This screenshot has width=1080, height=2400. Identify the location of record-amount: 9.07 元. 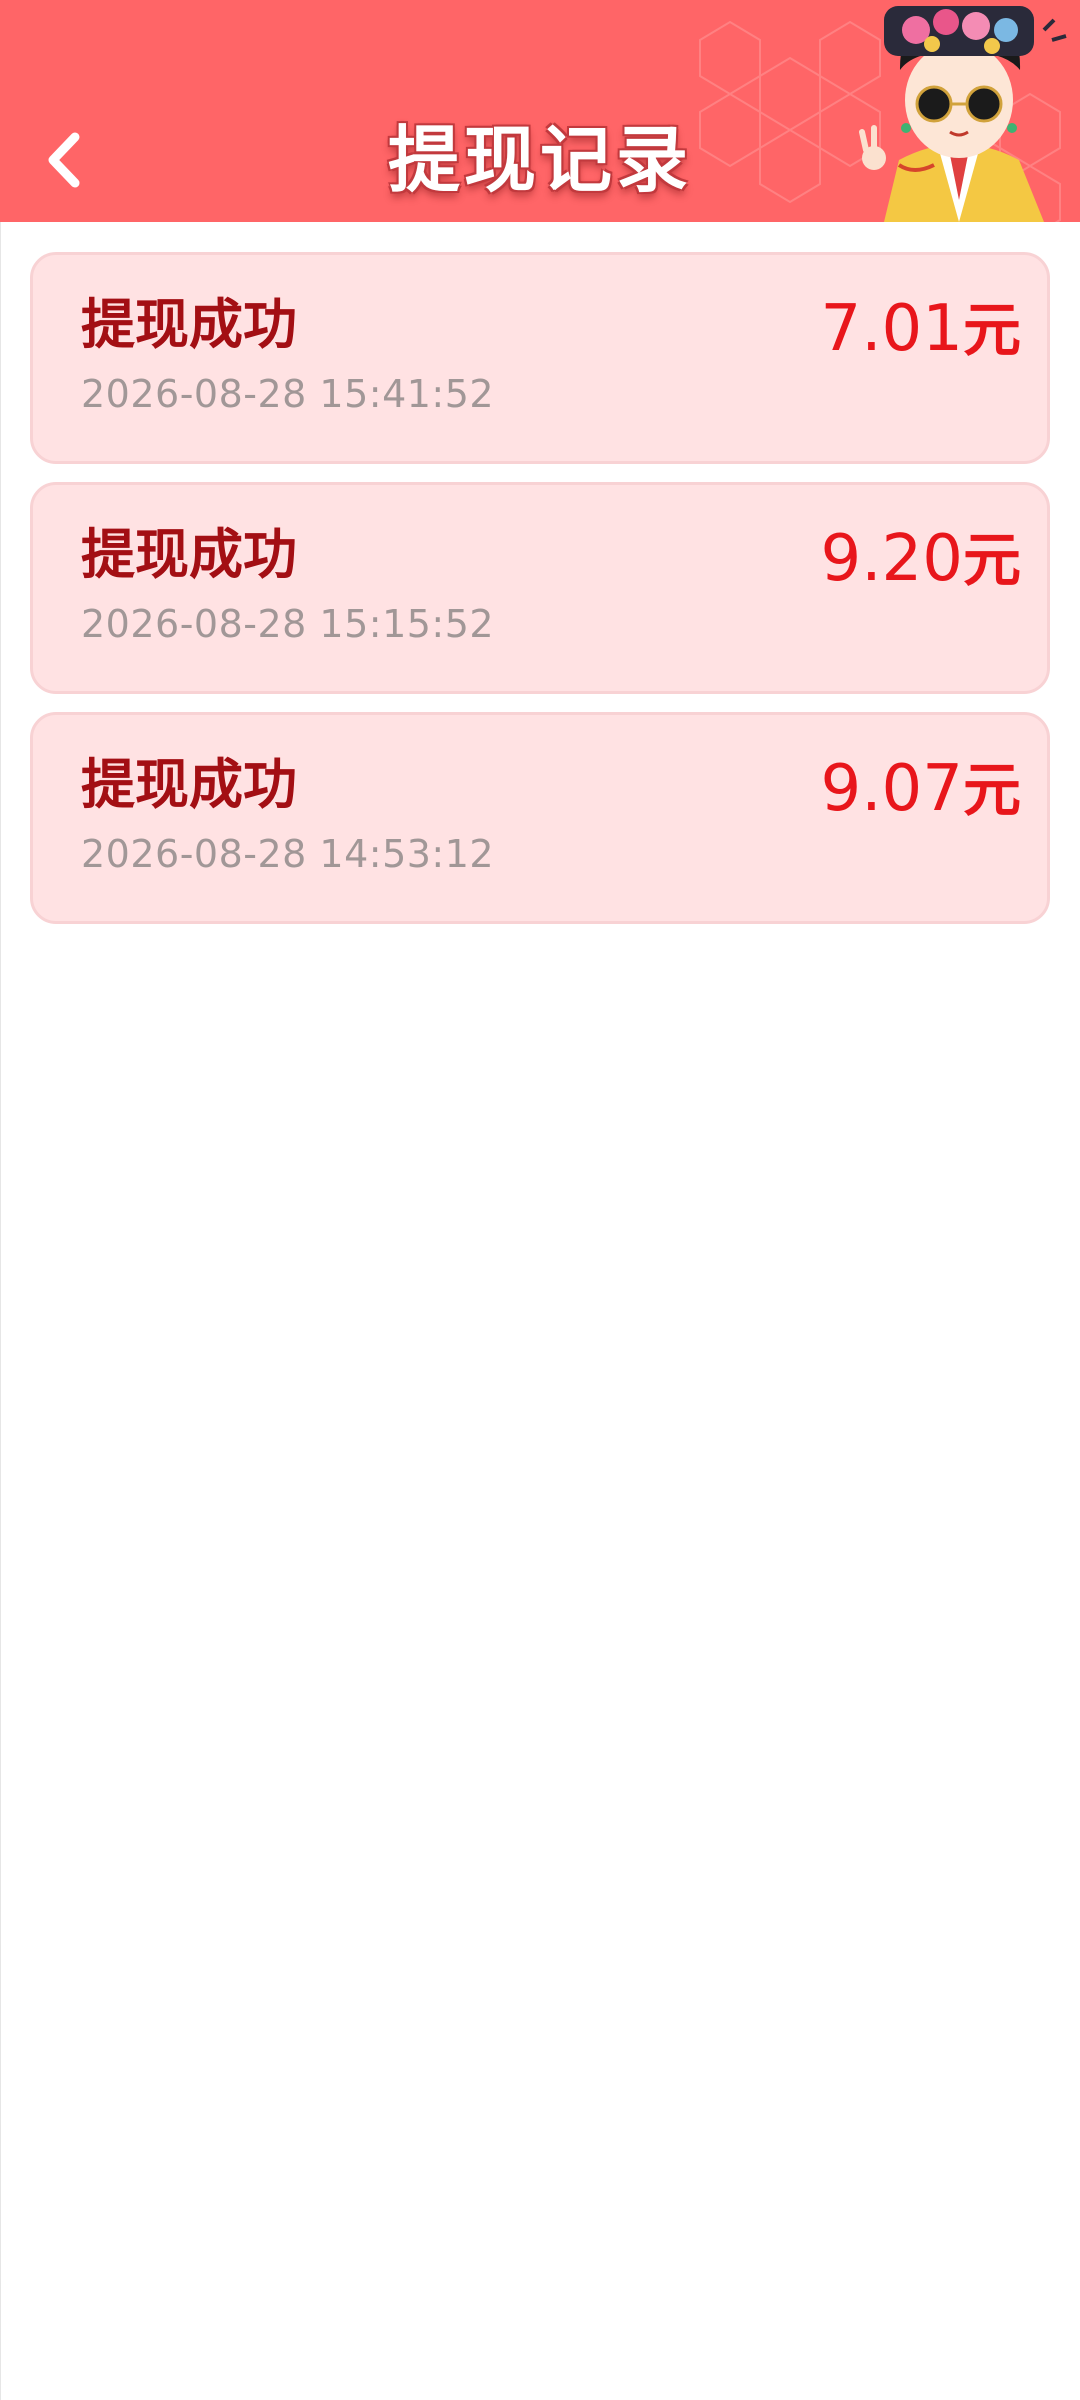
(920, 789).